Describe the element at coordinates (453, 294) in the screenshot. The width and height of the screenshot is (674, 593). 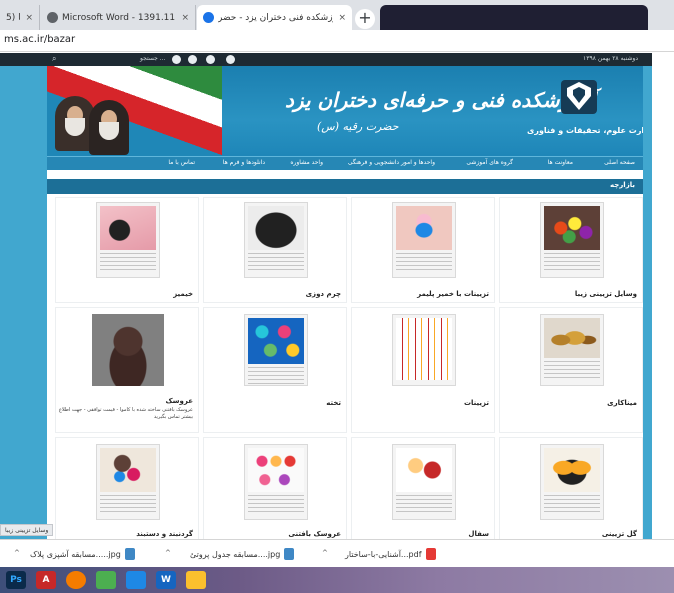
I see `product-title: تزیینات با خمیر پلیمر` at that location.